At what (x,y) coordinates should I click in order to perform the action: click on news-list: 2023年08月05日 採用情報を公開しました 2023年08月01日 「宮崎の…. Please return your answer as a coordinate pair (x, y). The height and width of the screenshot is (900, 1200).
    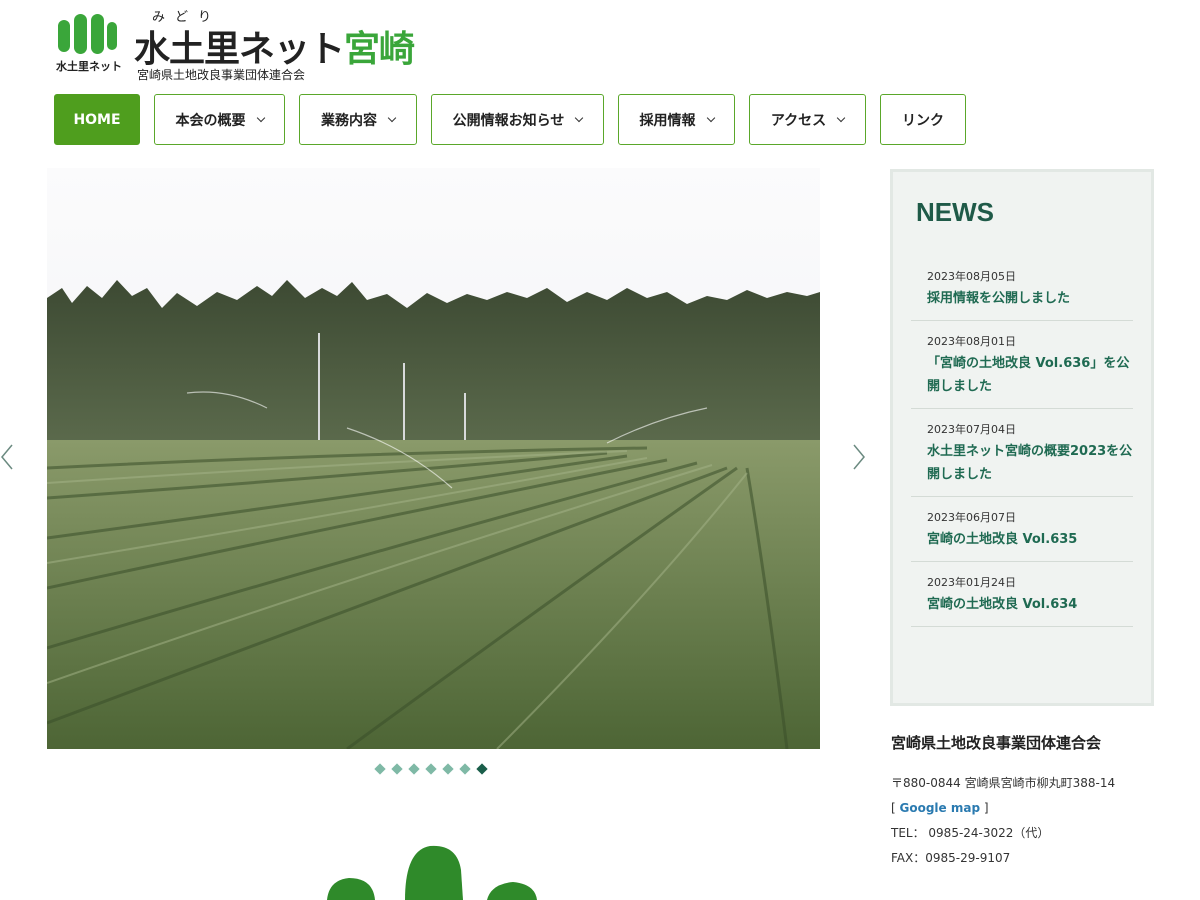
    Looking at the image, I should click on (1022, 441).